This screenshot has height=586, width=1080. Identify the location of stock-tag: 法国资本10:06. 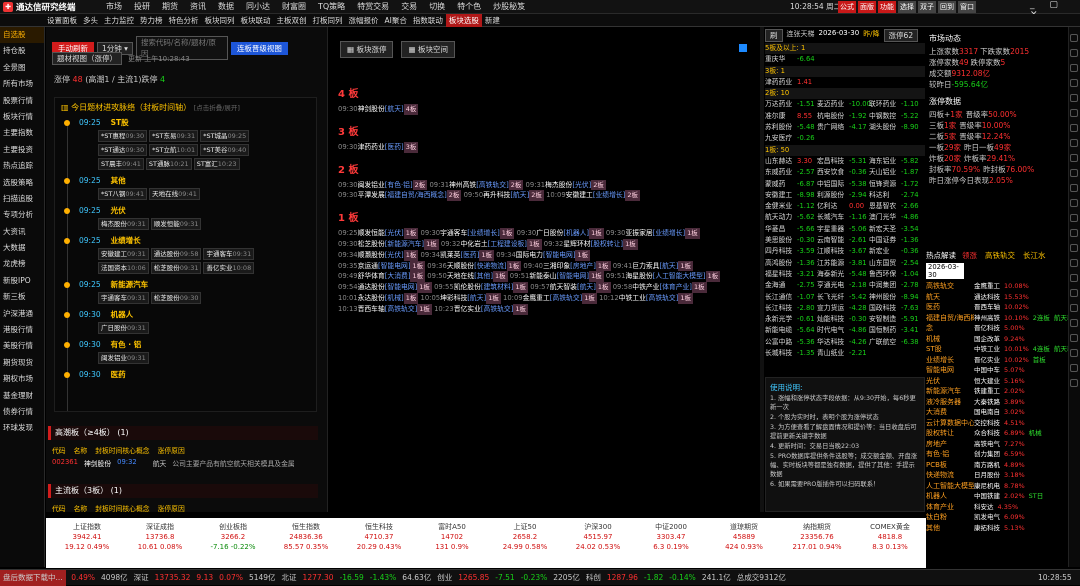
(123, 268).